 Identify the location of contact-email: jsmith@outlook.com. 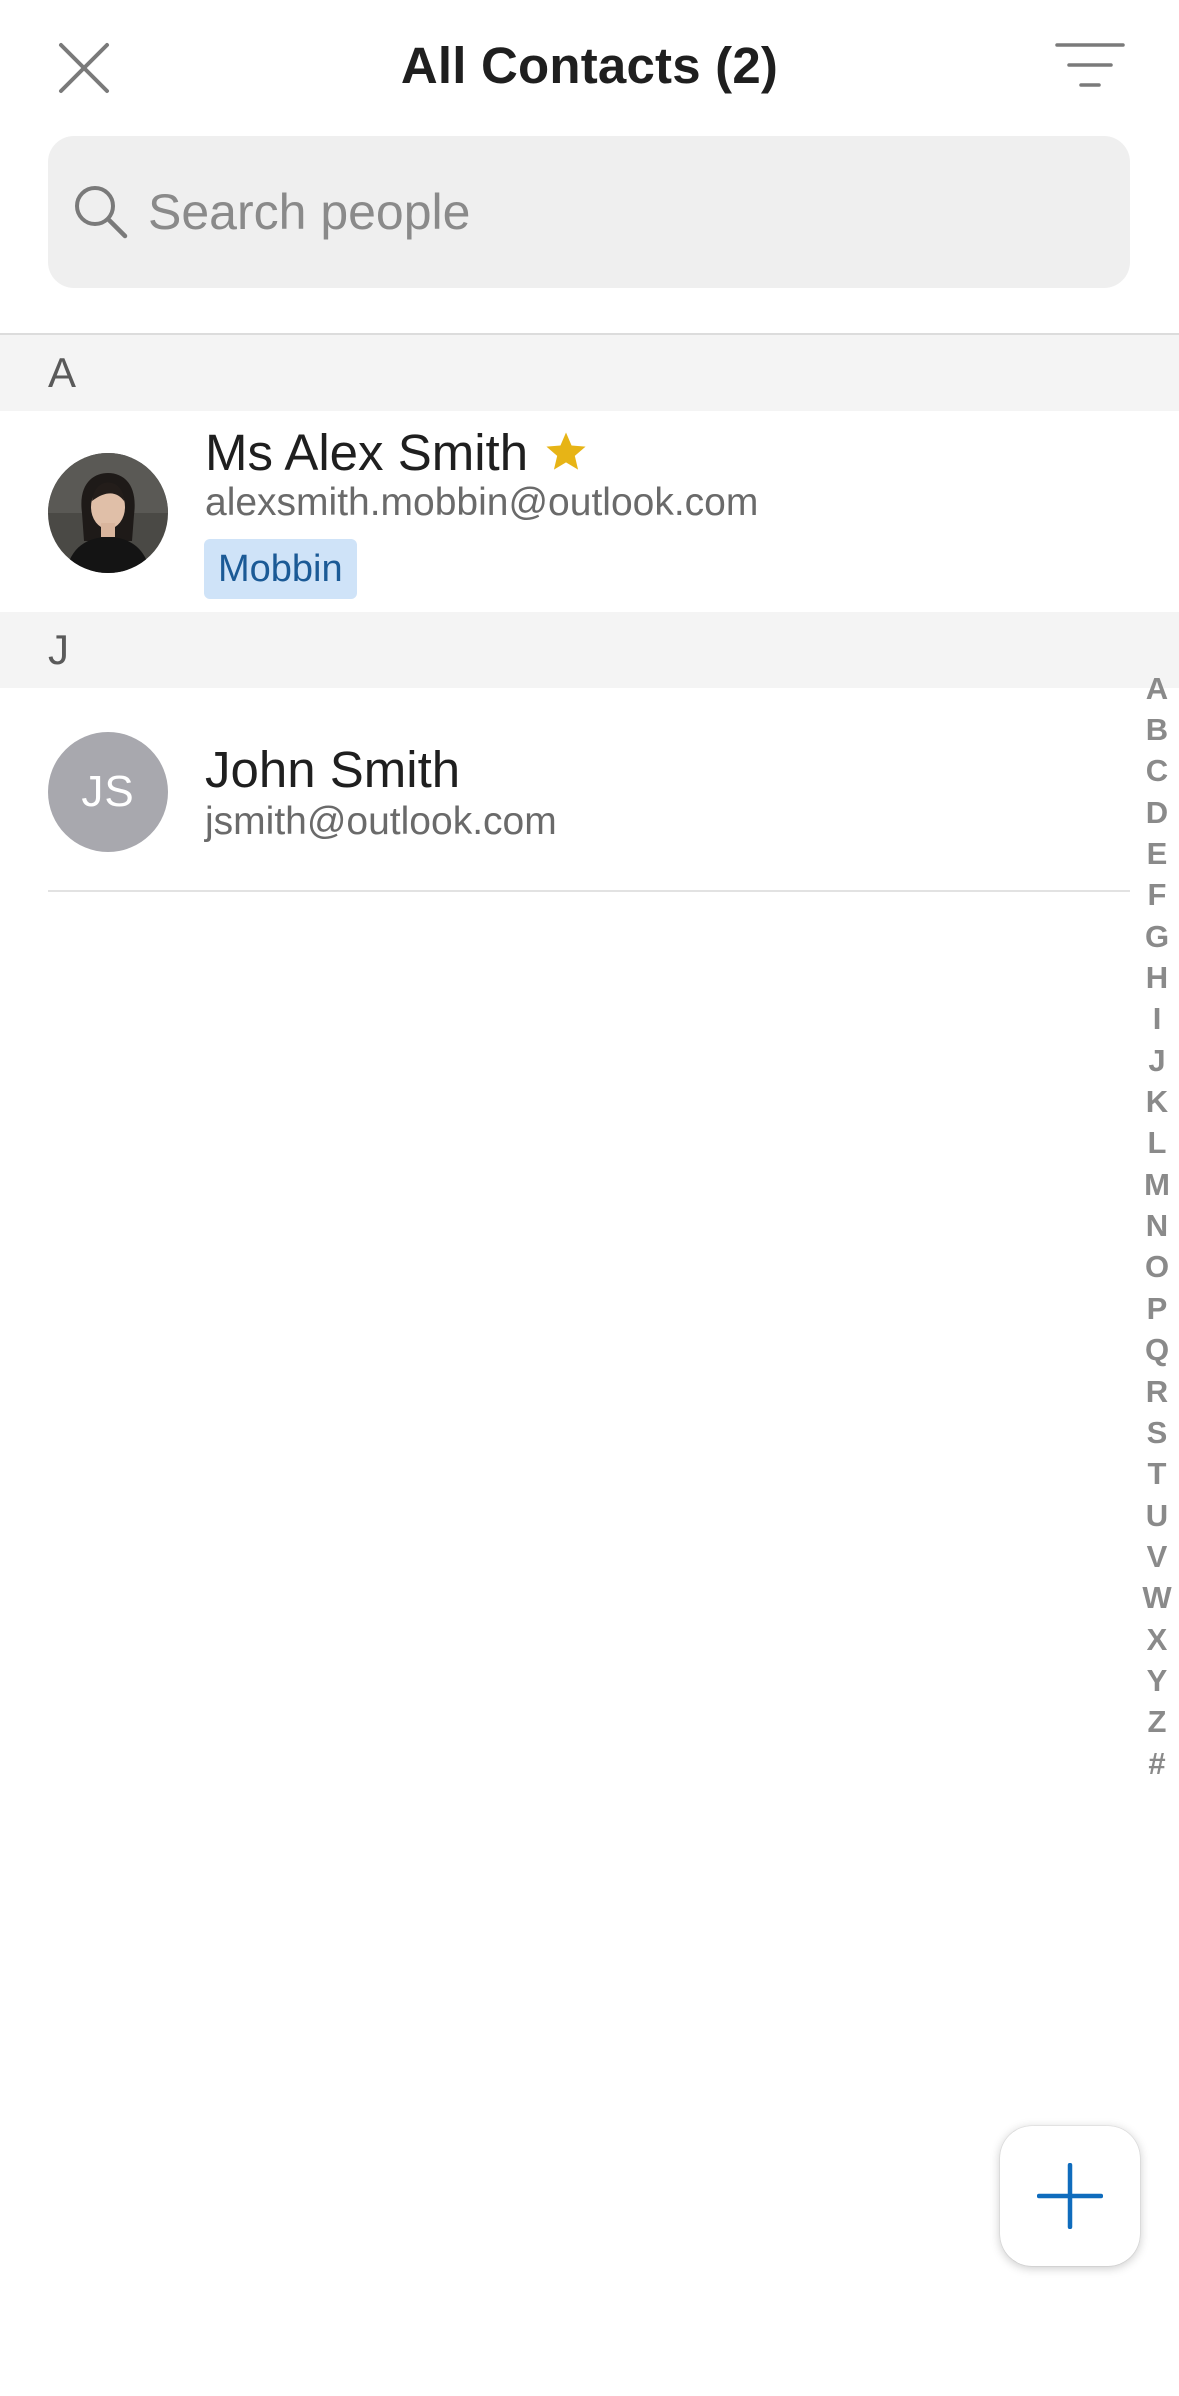
(381, 821).